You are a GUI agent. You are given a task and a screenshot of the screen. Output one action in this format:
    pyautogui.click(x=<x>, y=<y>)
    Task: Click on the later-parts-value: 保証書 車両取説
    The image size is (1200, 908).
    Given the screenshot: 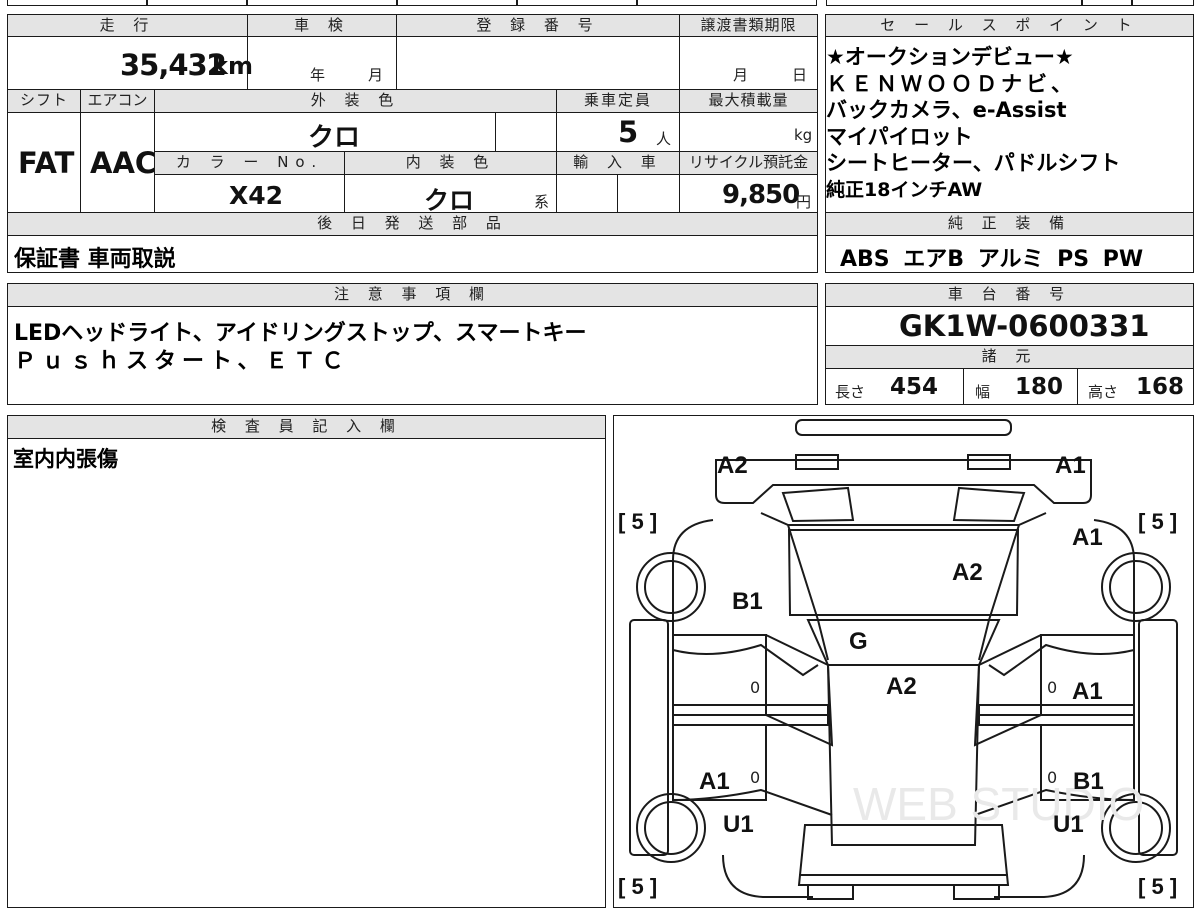 What is the action you would take?
    pyautogui.click(x=95, y=259)
    